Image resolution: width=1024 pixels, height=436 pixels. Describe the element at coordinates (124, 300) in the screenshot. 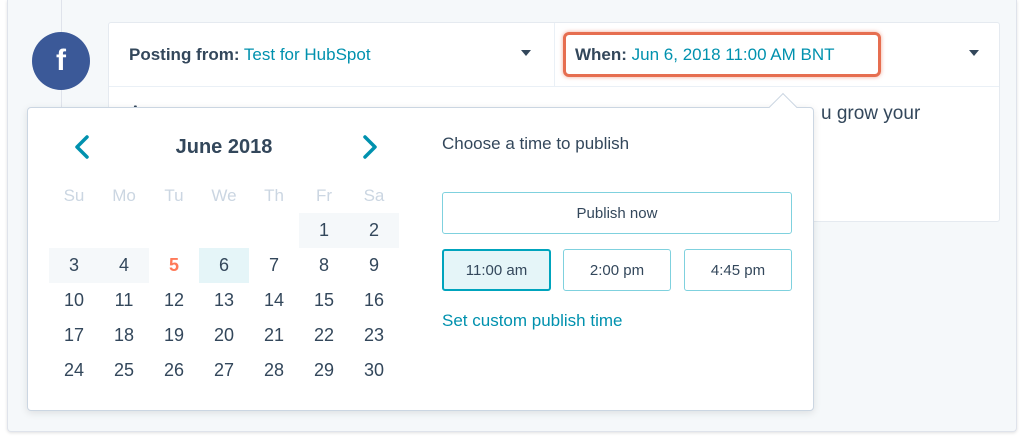

I see `calendar-day: 11` at that location.